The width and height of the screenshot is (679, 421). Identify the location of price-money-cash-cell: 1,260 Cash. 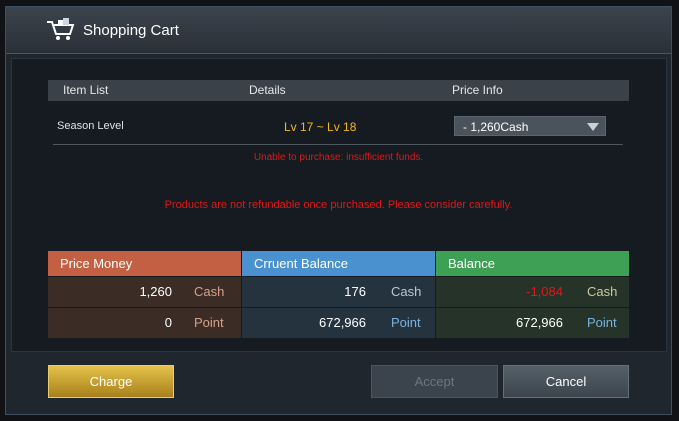
(144, 292).